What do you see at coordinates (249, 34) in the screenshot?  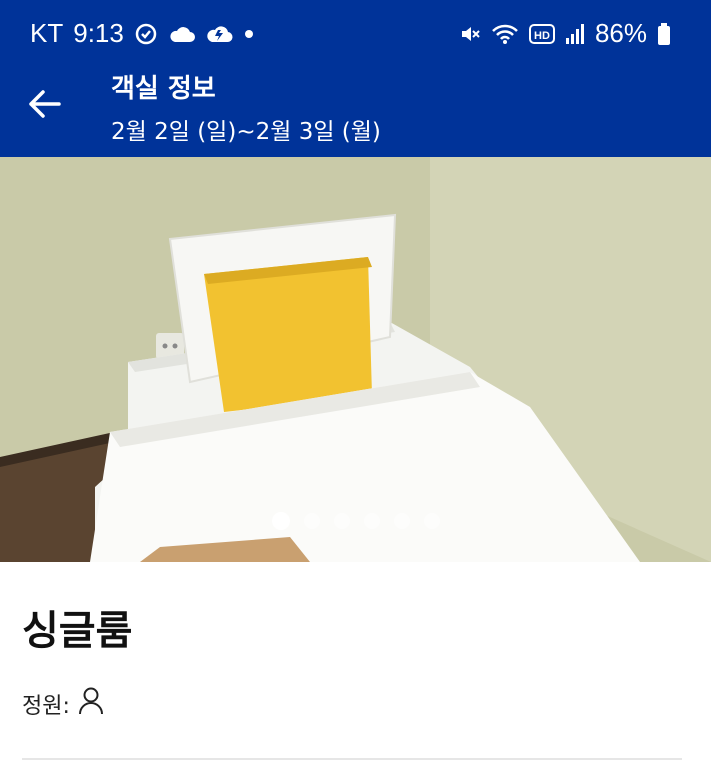 I see `dot-icon` at bounding box center [249, 34].